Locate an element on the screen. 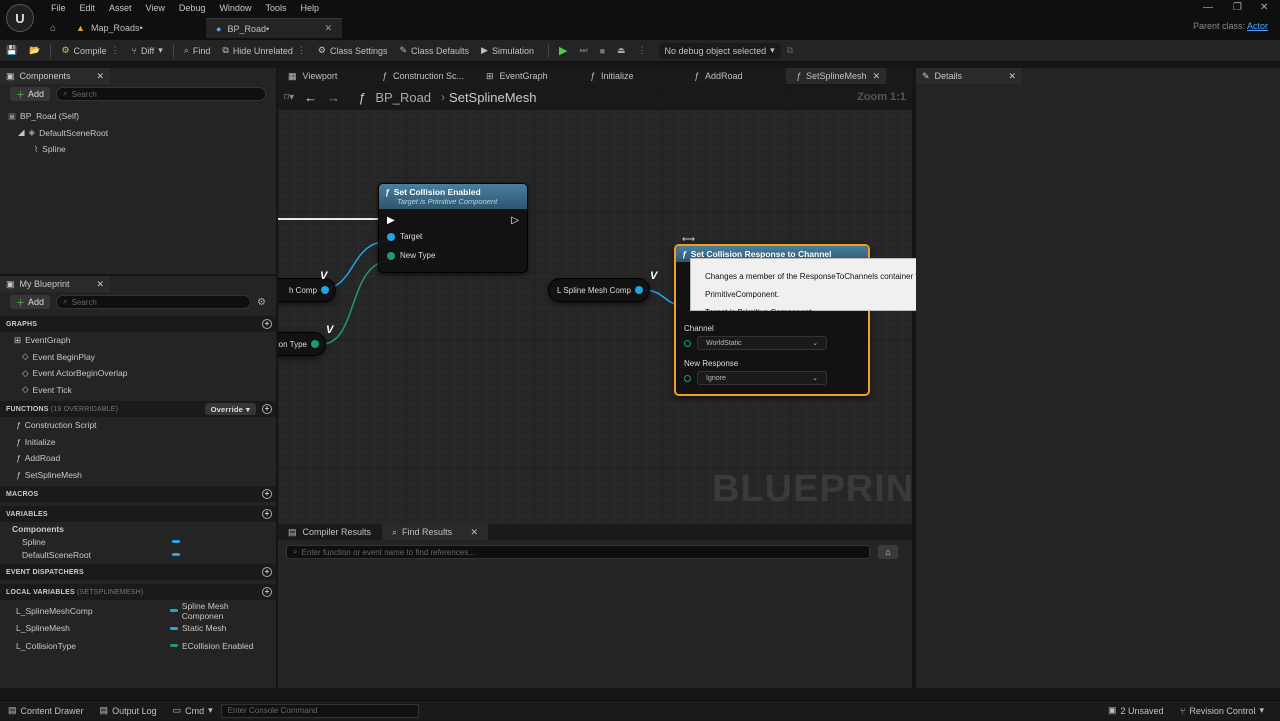  new-type-pin is located at coordinates (391, 255).